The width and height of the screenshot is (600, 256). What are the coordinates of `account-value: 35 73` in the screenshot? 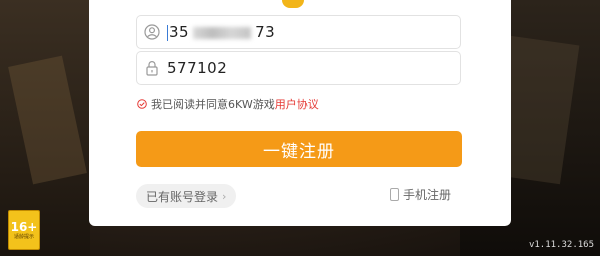 It's located at (221, 32).